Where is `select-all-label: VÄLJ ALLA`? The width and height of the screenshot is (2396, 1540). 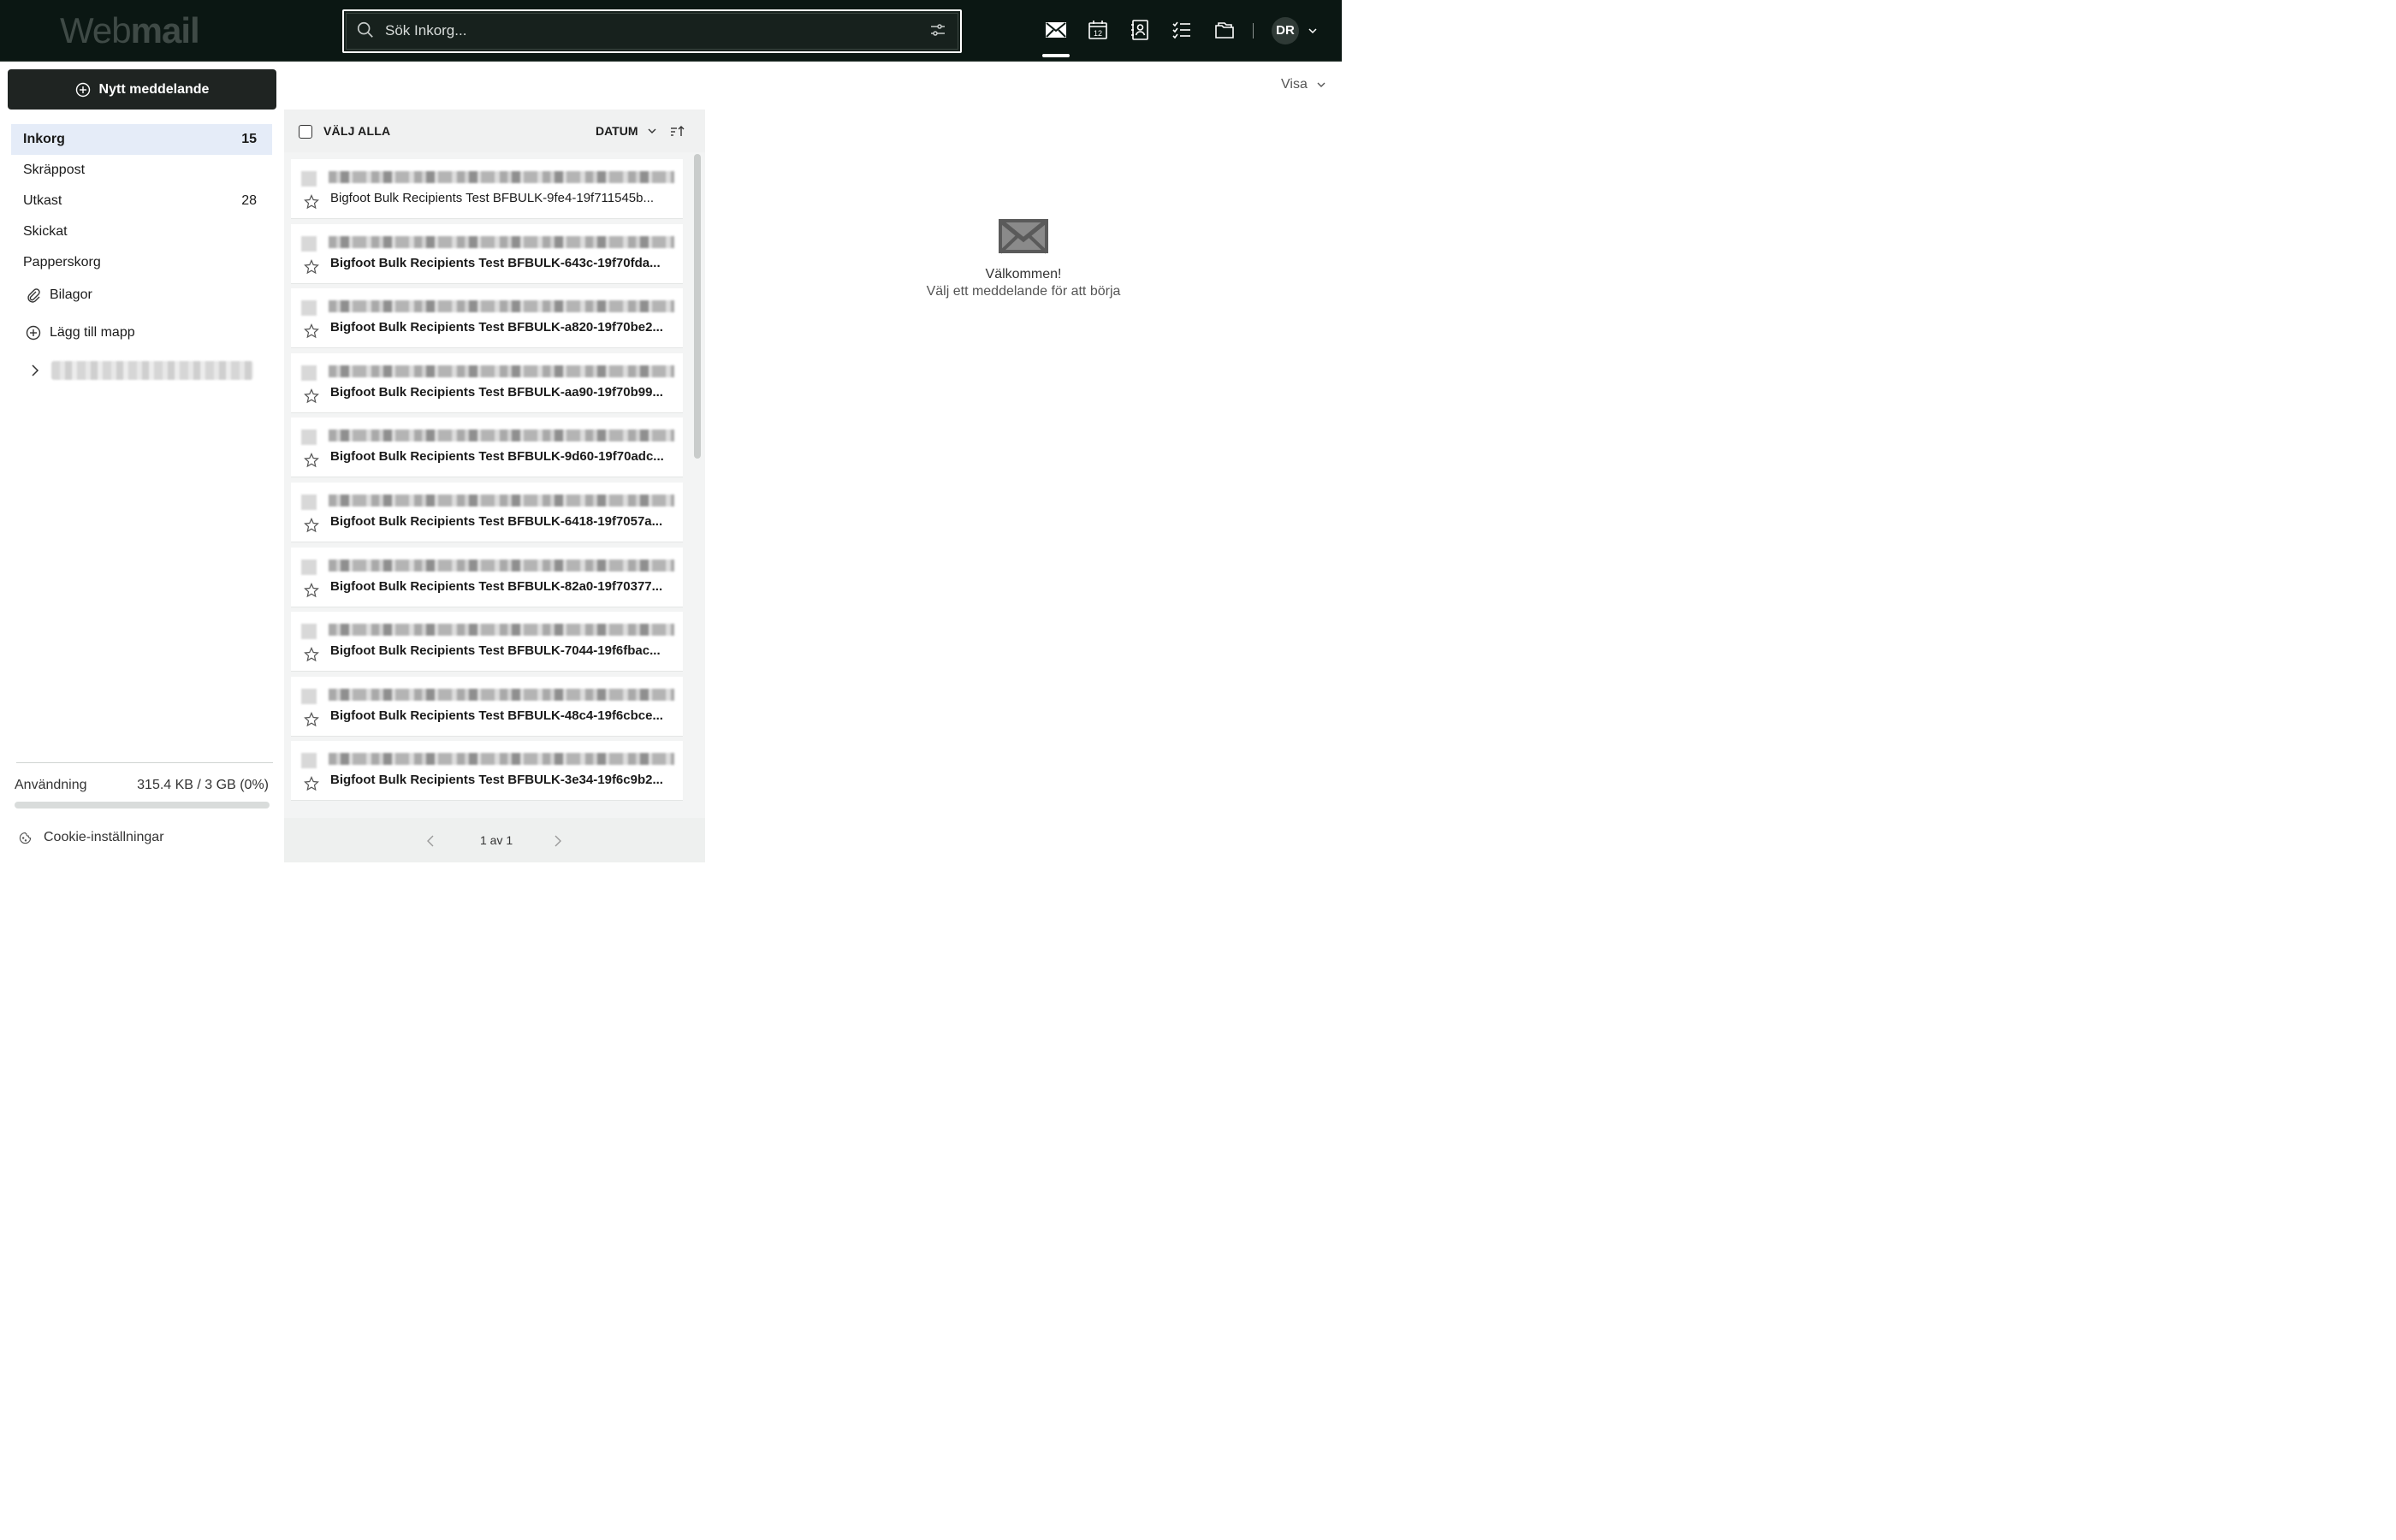 select-all-label: VÄLJ ALLA is located at coordinates (356, 131).